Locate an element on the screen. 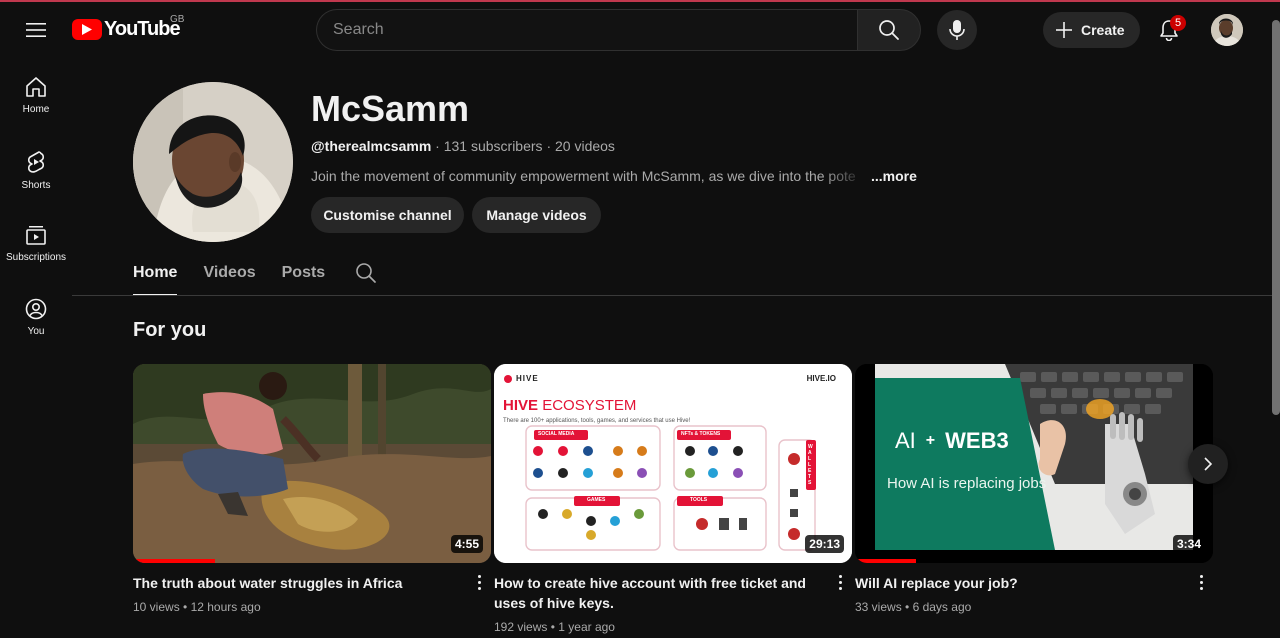 Image resolution: width=1280 pixels, height=638 pixels. mini-guide: Home Shorts Subscriptions You is located at coordinates (36, 206).